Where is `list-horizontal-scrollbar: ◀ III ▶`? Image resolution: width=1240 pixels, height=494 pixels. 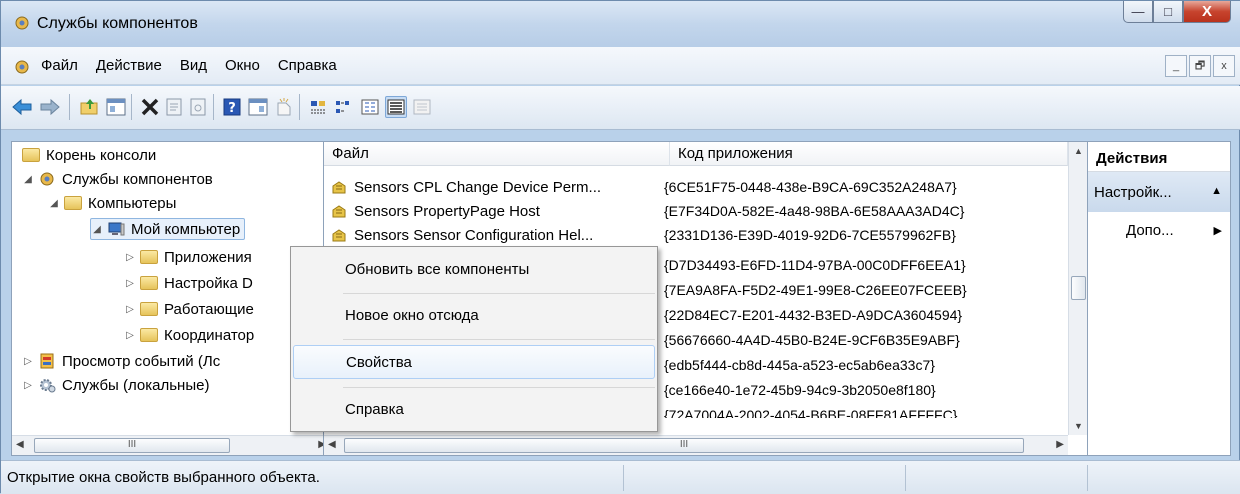 list-horizontal-scrollbar: ◀ III ▶ is located at coordinates (696, 445).